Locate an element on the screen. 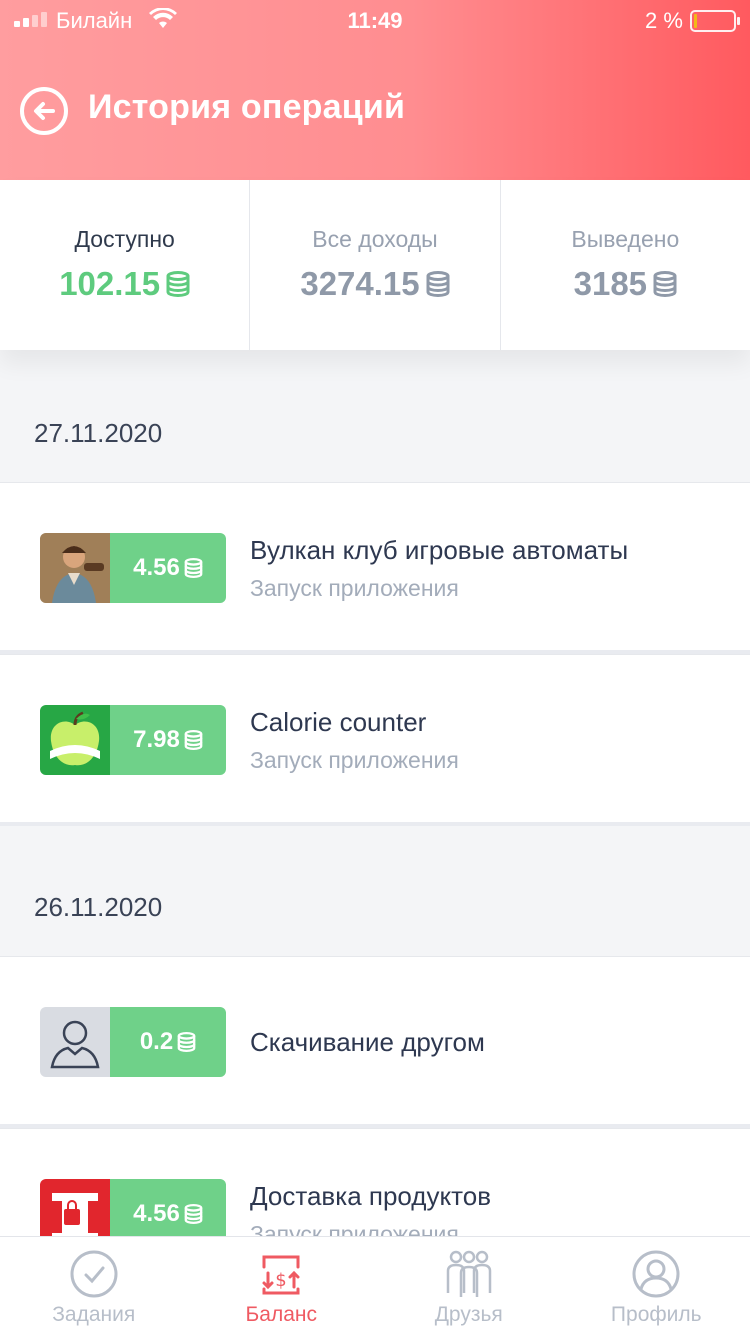 Image resolution: width=750 pixels, height=1334 pixels. stat-value: 3274.15 is located at coordinates (375, 284).